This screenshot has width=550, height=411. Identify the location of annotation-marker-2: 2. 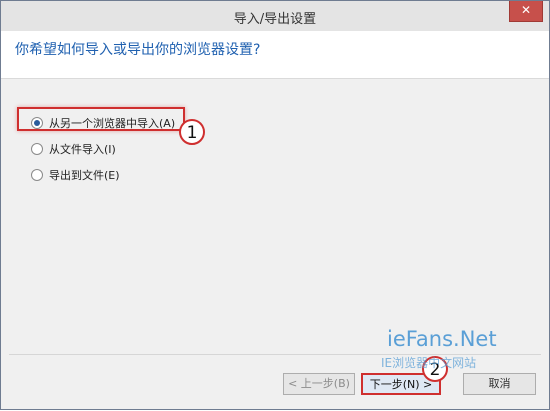
(435, 369).